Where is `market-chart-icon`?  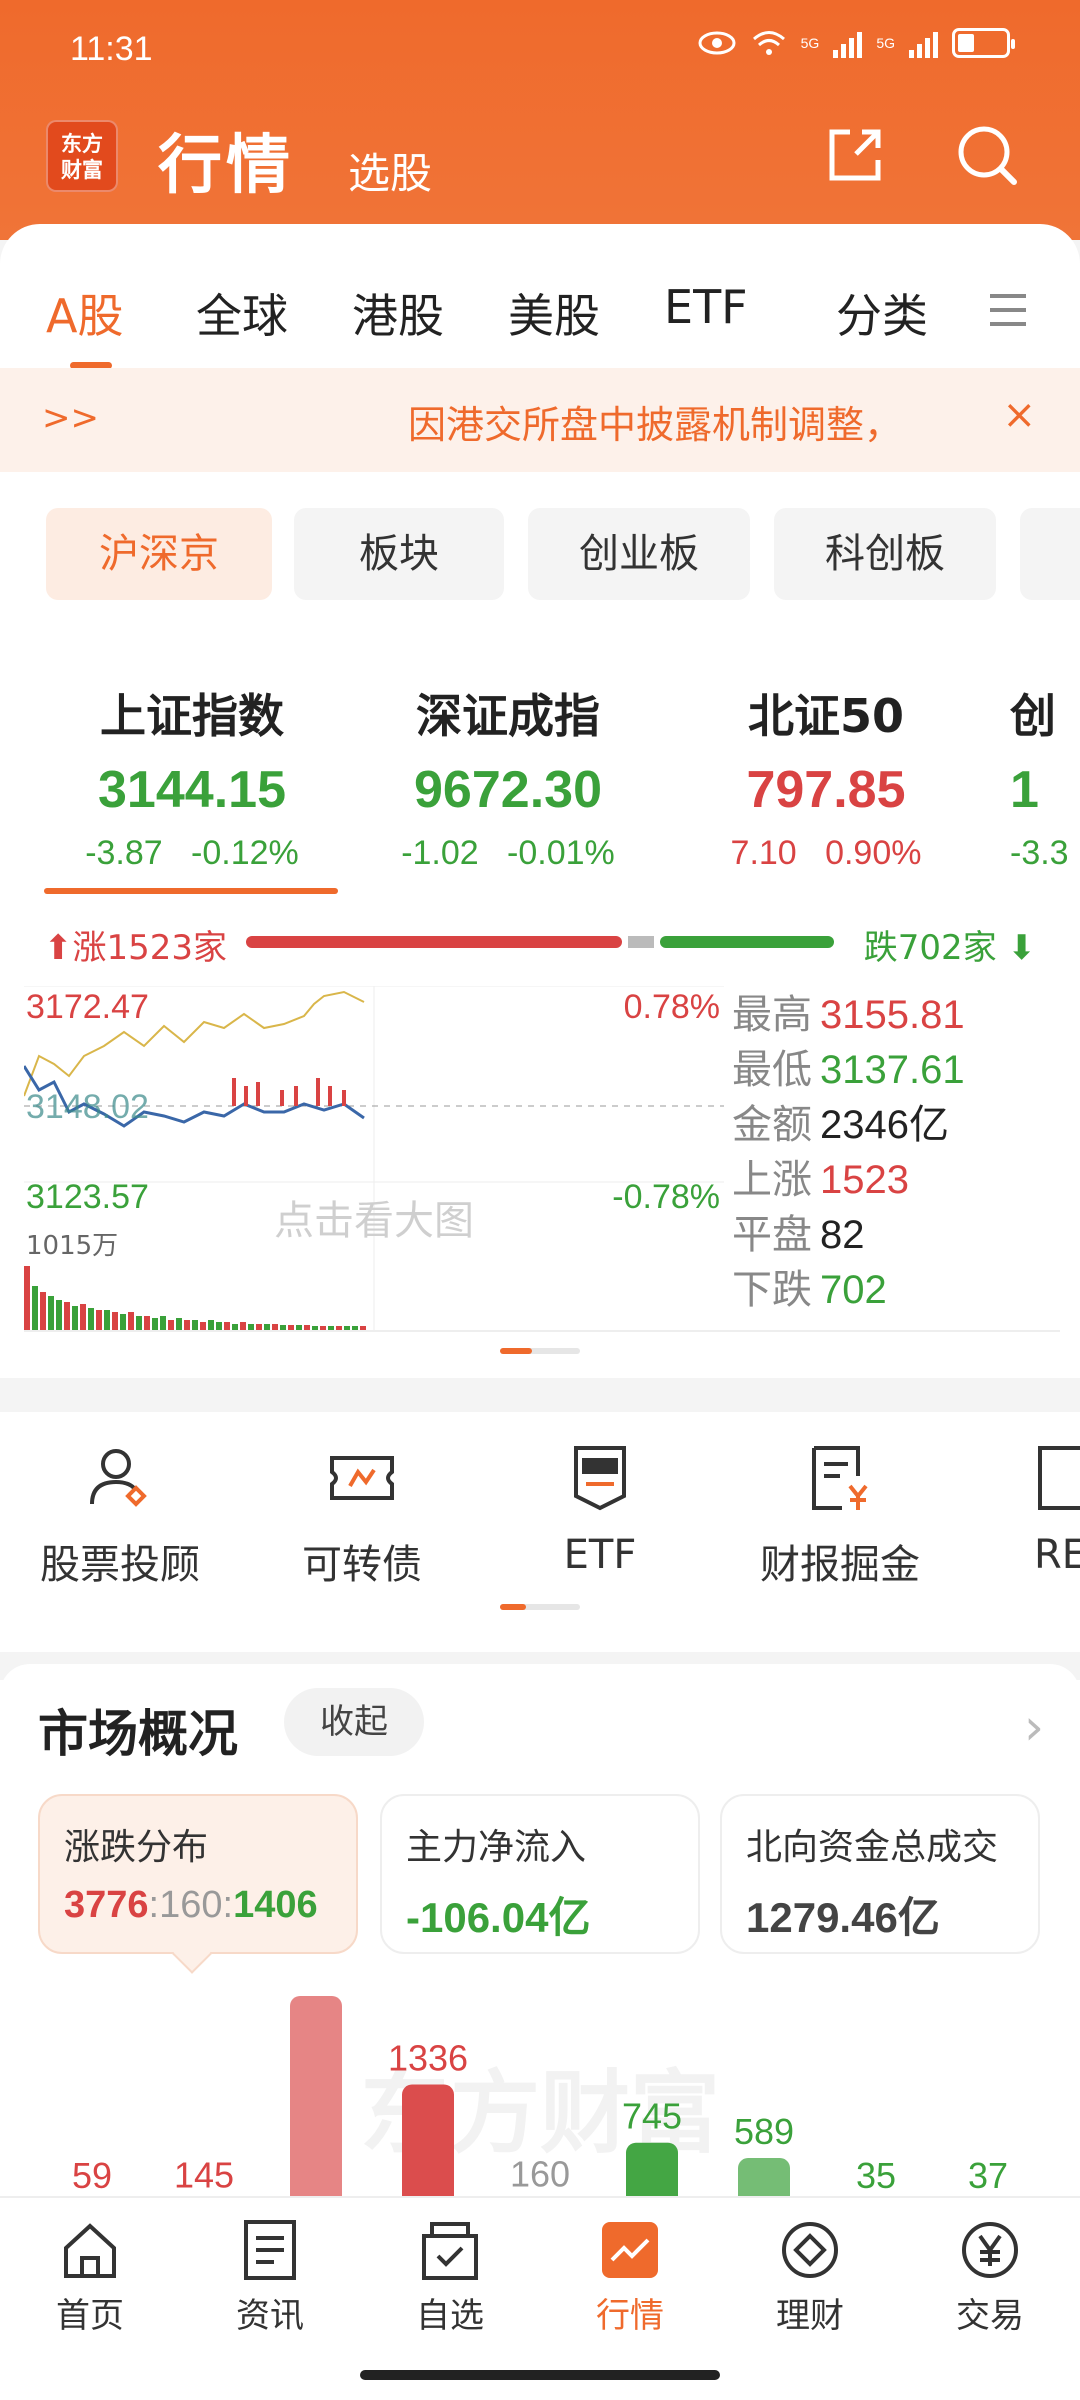
market-chart-icon is located at coordinates (630, 2250).